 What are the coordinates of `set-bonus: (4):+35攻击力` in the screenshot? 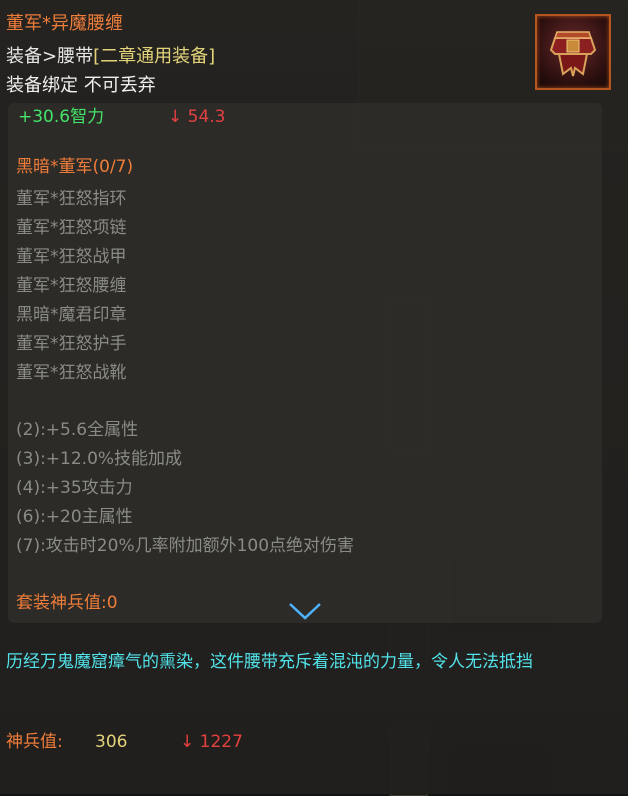 It's located at (74, 488).